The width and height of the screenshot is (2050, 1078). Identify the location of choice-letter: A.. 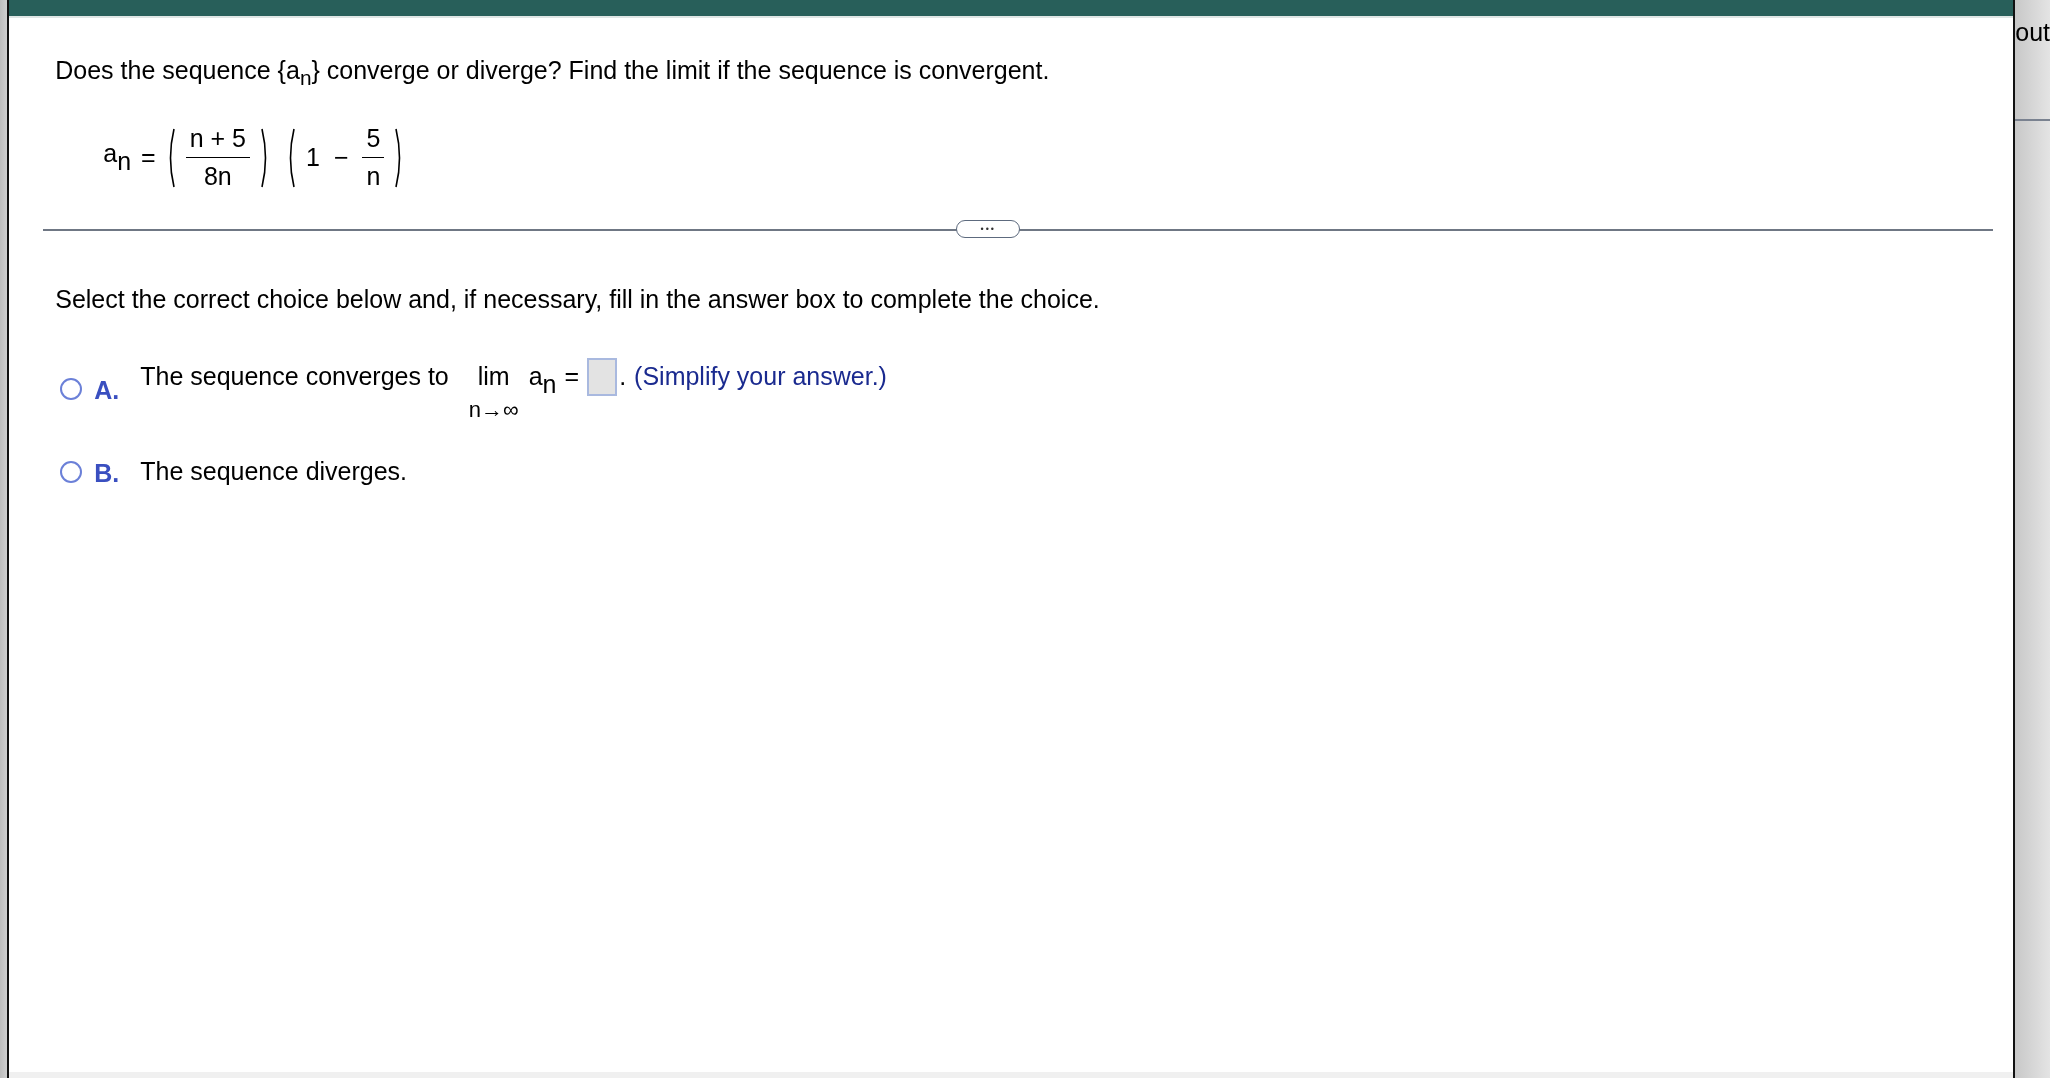
(107, 390).